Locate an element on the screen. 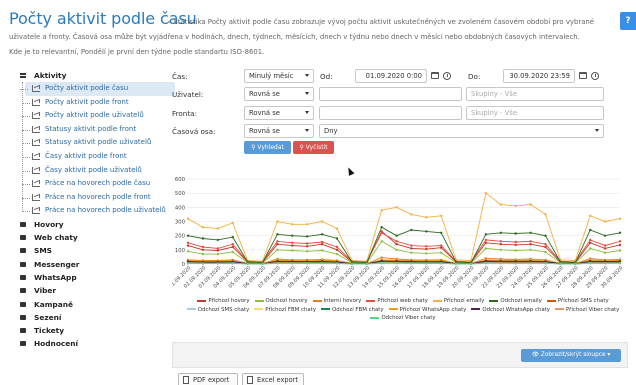  y-tick-label: 100 is located at coordinates (180, 251).